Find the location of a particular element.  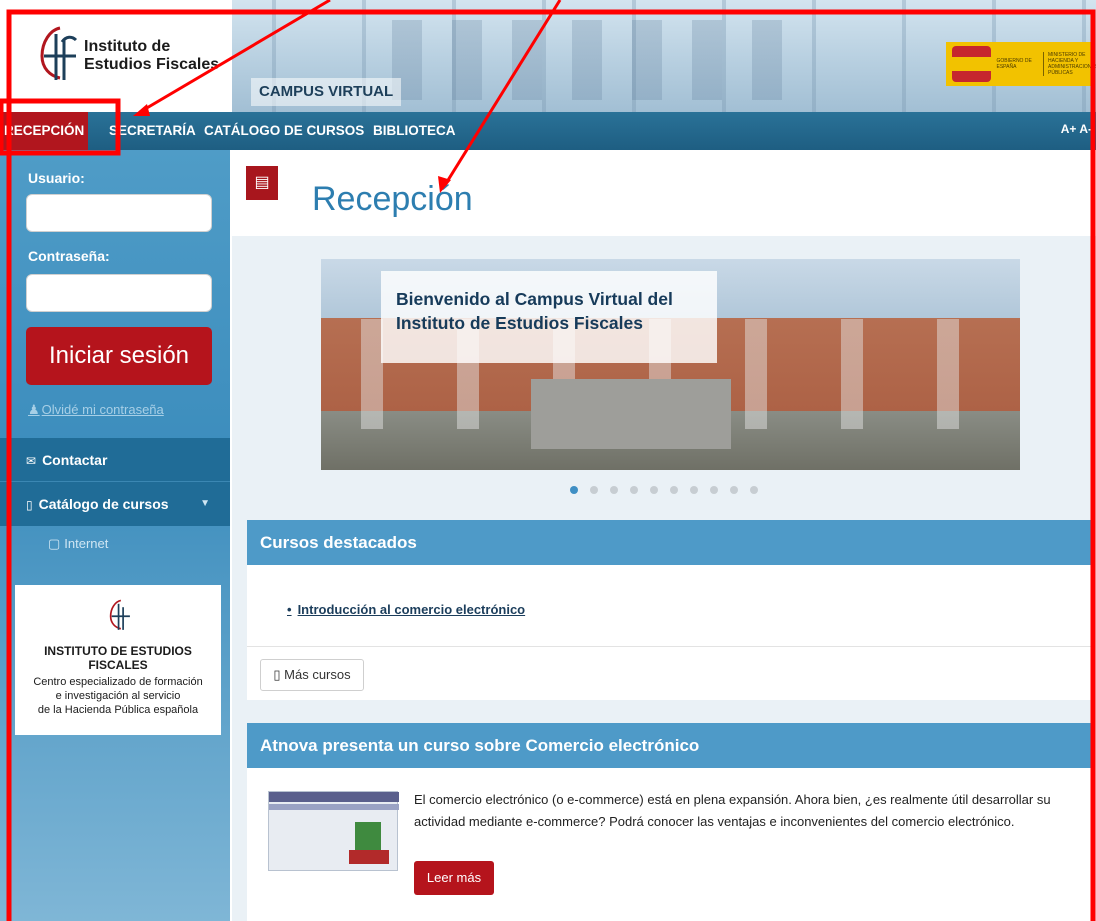

title-bar: ▤ Recepción is located at coordinates (664, 193).